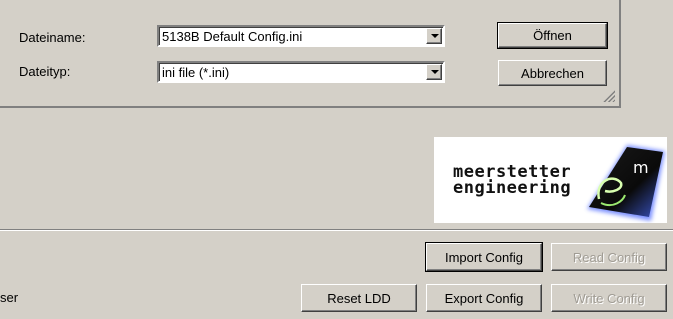 This screenshot has width=673, height=319. I want to click on resize-grip-icon, so click(608, 95).